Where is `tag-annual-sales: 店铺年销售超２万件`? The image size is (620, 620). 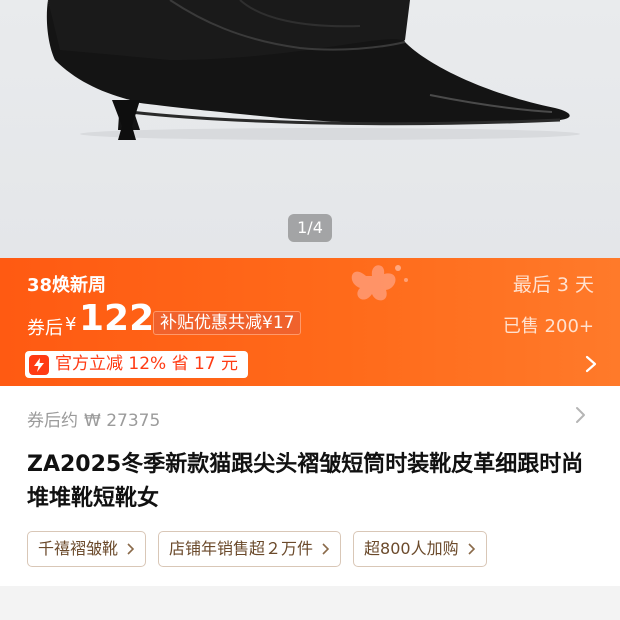 tag-annual-sales: 店铺年销售超２万件 is located at coordinates (250, 549).